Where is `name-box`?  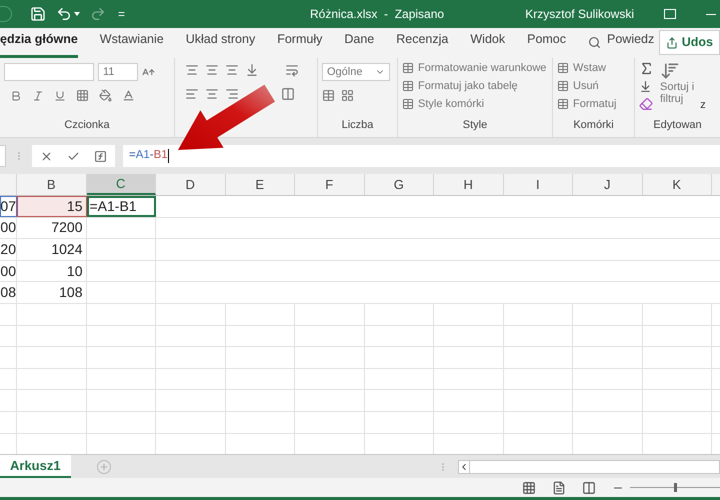
name-box is located at coordinates (3, 156).